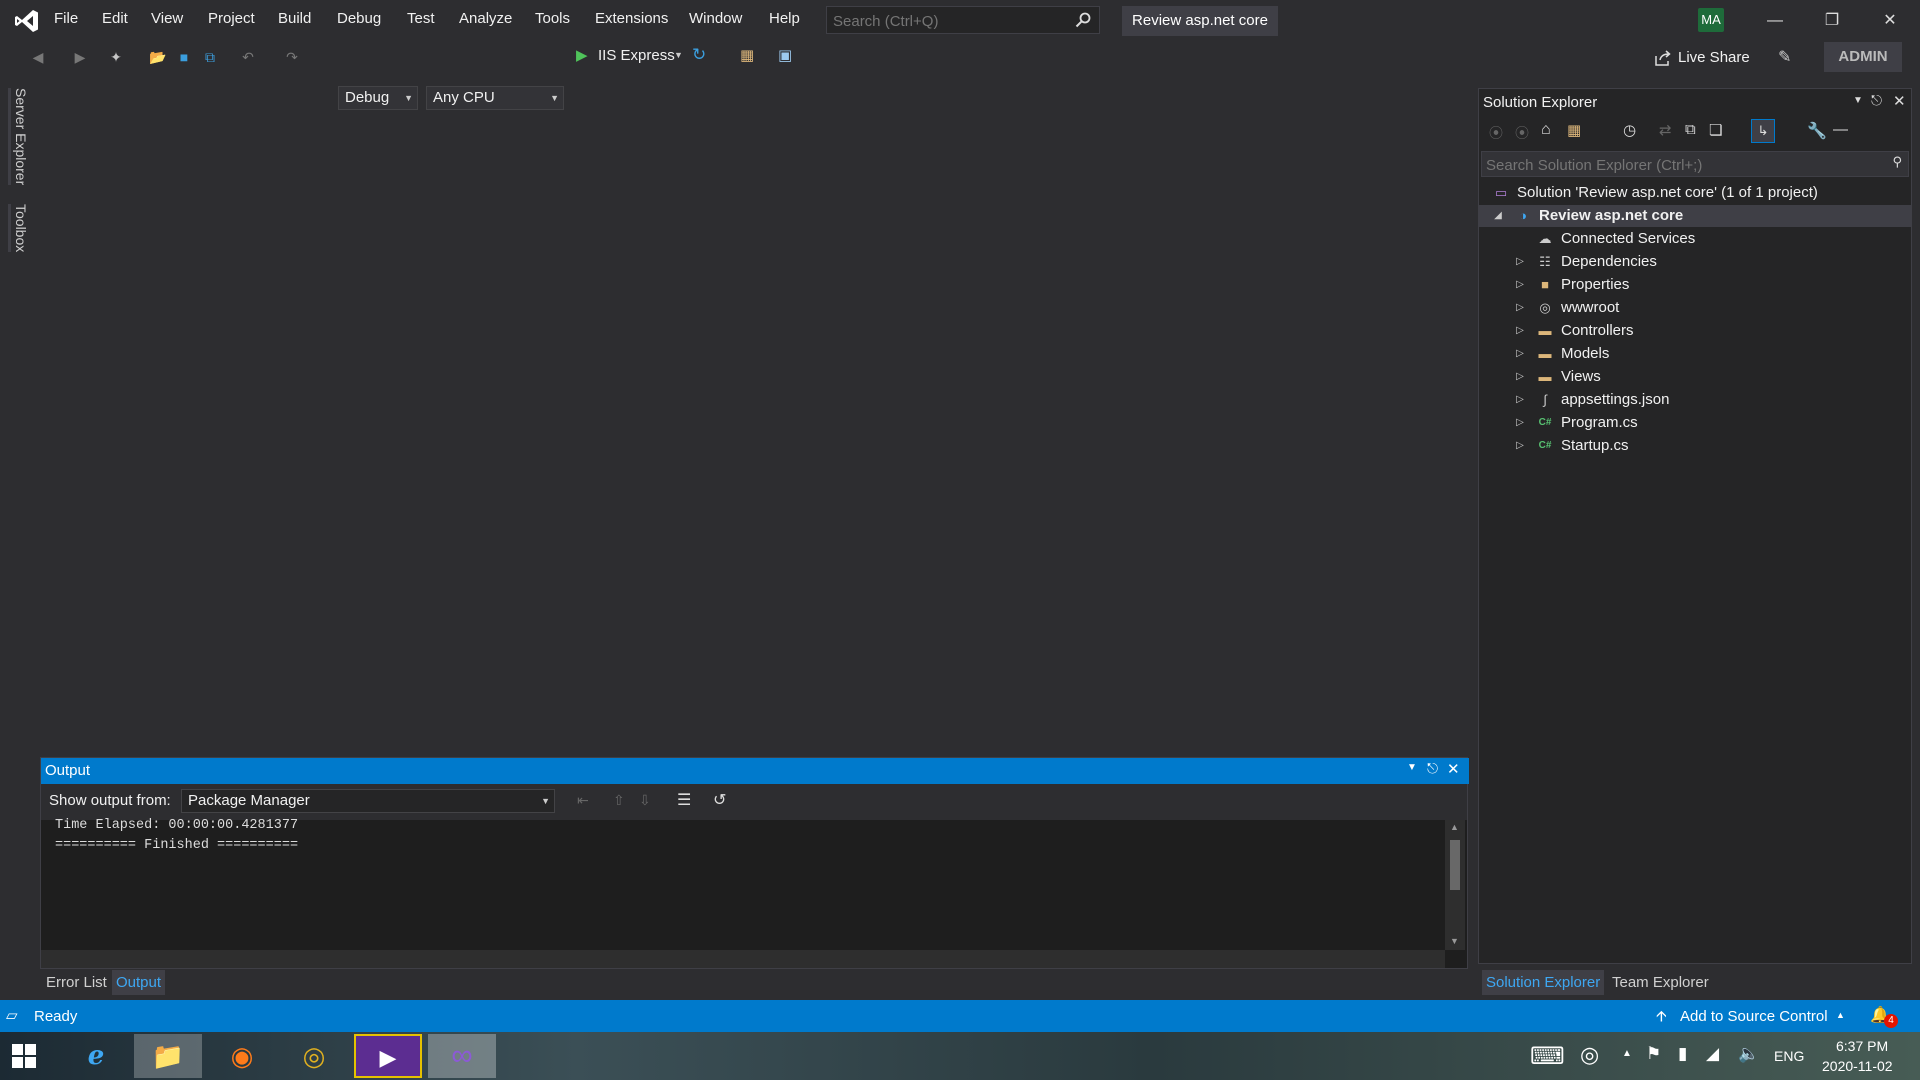  I want to click on server-explorer-tab: Server Explorer, so click(18, 137).